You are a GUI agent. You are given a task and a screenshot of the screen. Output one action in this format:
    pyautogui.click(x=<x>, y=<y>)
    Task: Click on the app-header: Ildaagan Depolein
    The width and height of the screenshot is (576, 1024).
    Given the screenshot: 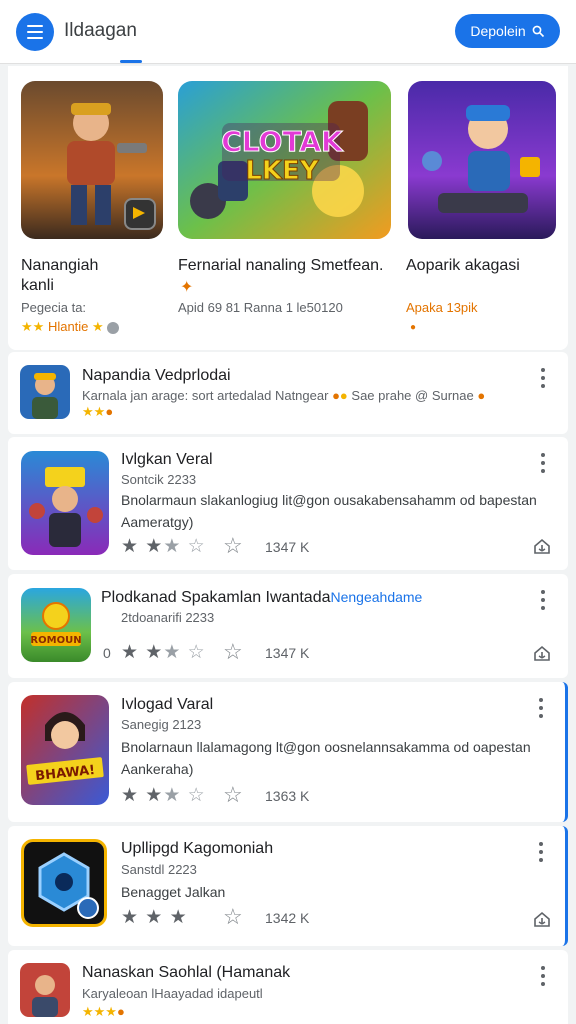 What is the action you would take?
    pyautogui.click(x=288, y=32)
    